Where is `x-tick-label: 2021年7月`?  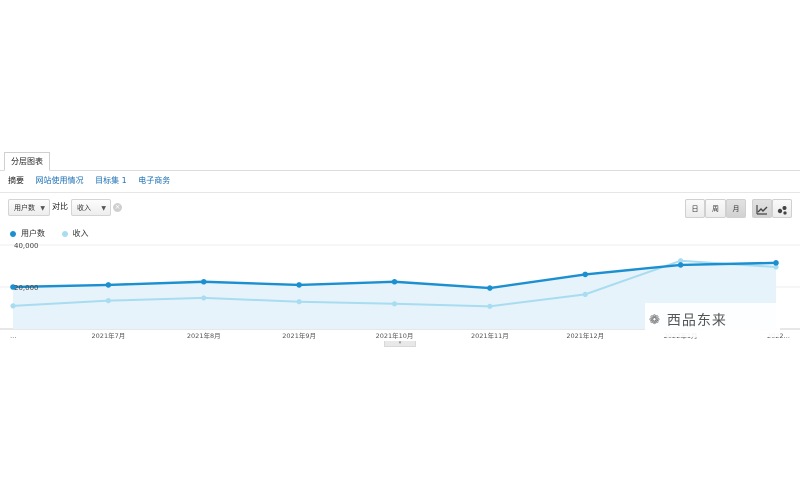 x-tick-label: 2021年7月 is located at coordinates (109, 335).